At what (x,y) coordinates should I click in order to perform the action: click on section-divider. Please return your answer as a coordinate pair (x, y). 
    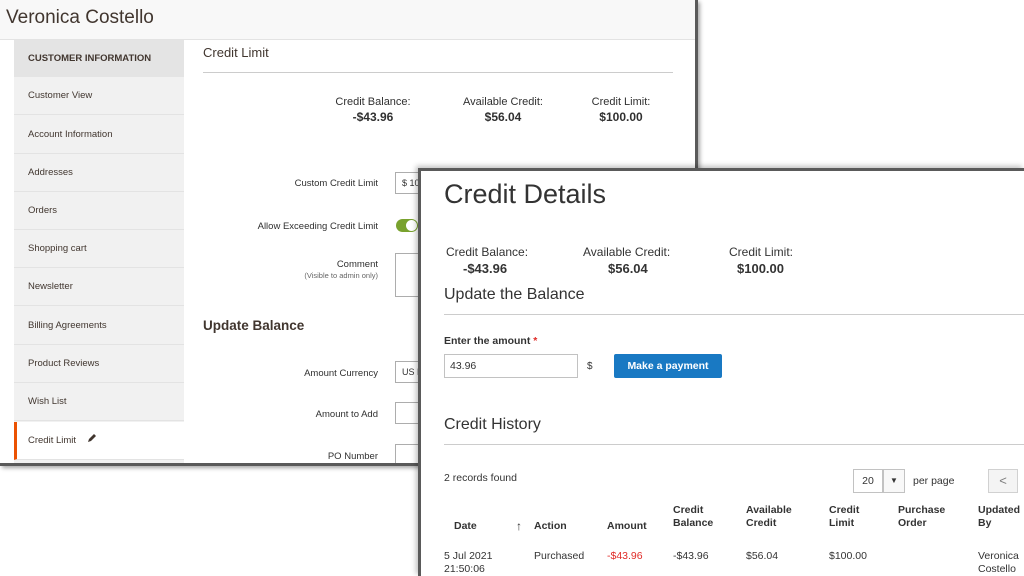
    Looking at the image, I should click on (438, 72).